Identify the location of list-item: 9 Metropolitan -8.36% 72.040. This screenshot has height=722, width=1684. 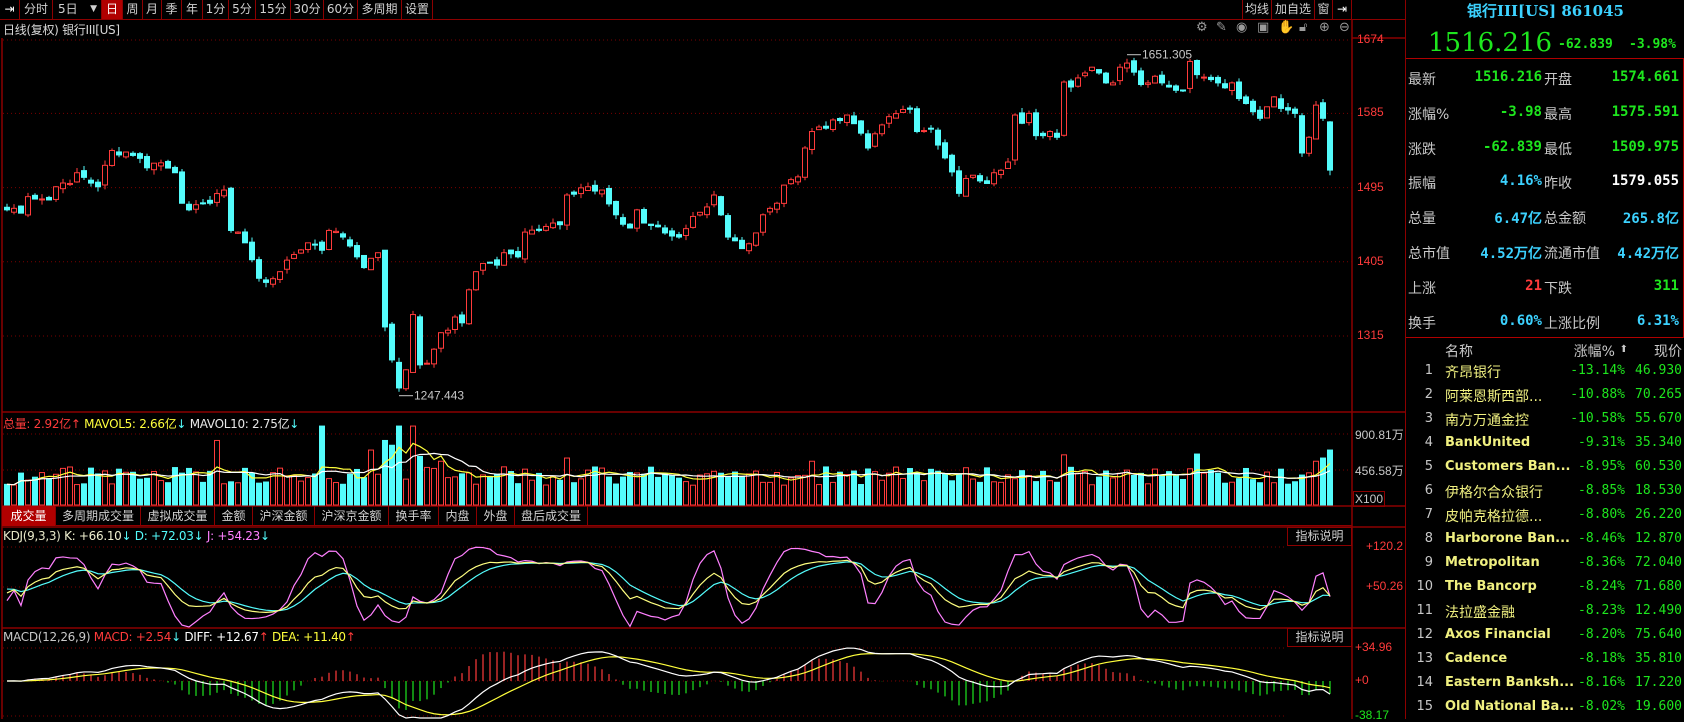
(1545, 564).